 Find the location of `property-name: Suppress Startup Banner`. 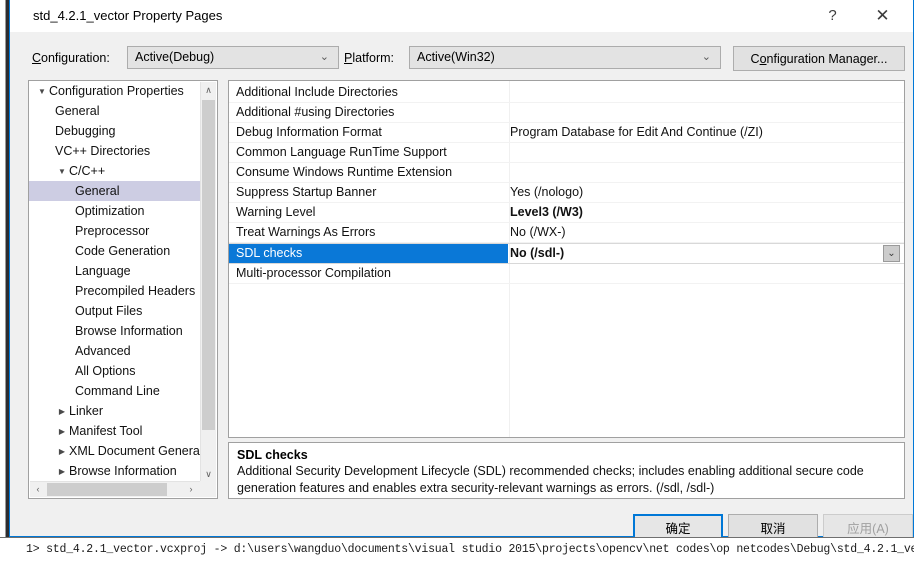

property-name: Suppress Startup Banner is located at coordinates (306, 192).